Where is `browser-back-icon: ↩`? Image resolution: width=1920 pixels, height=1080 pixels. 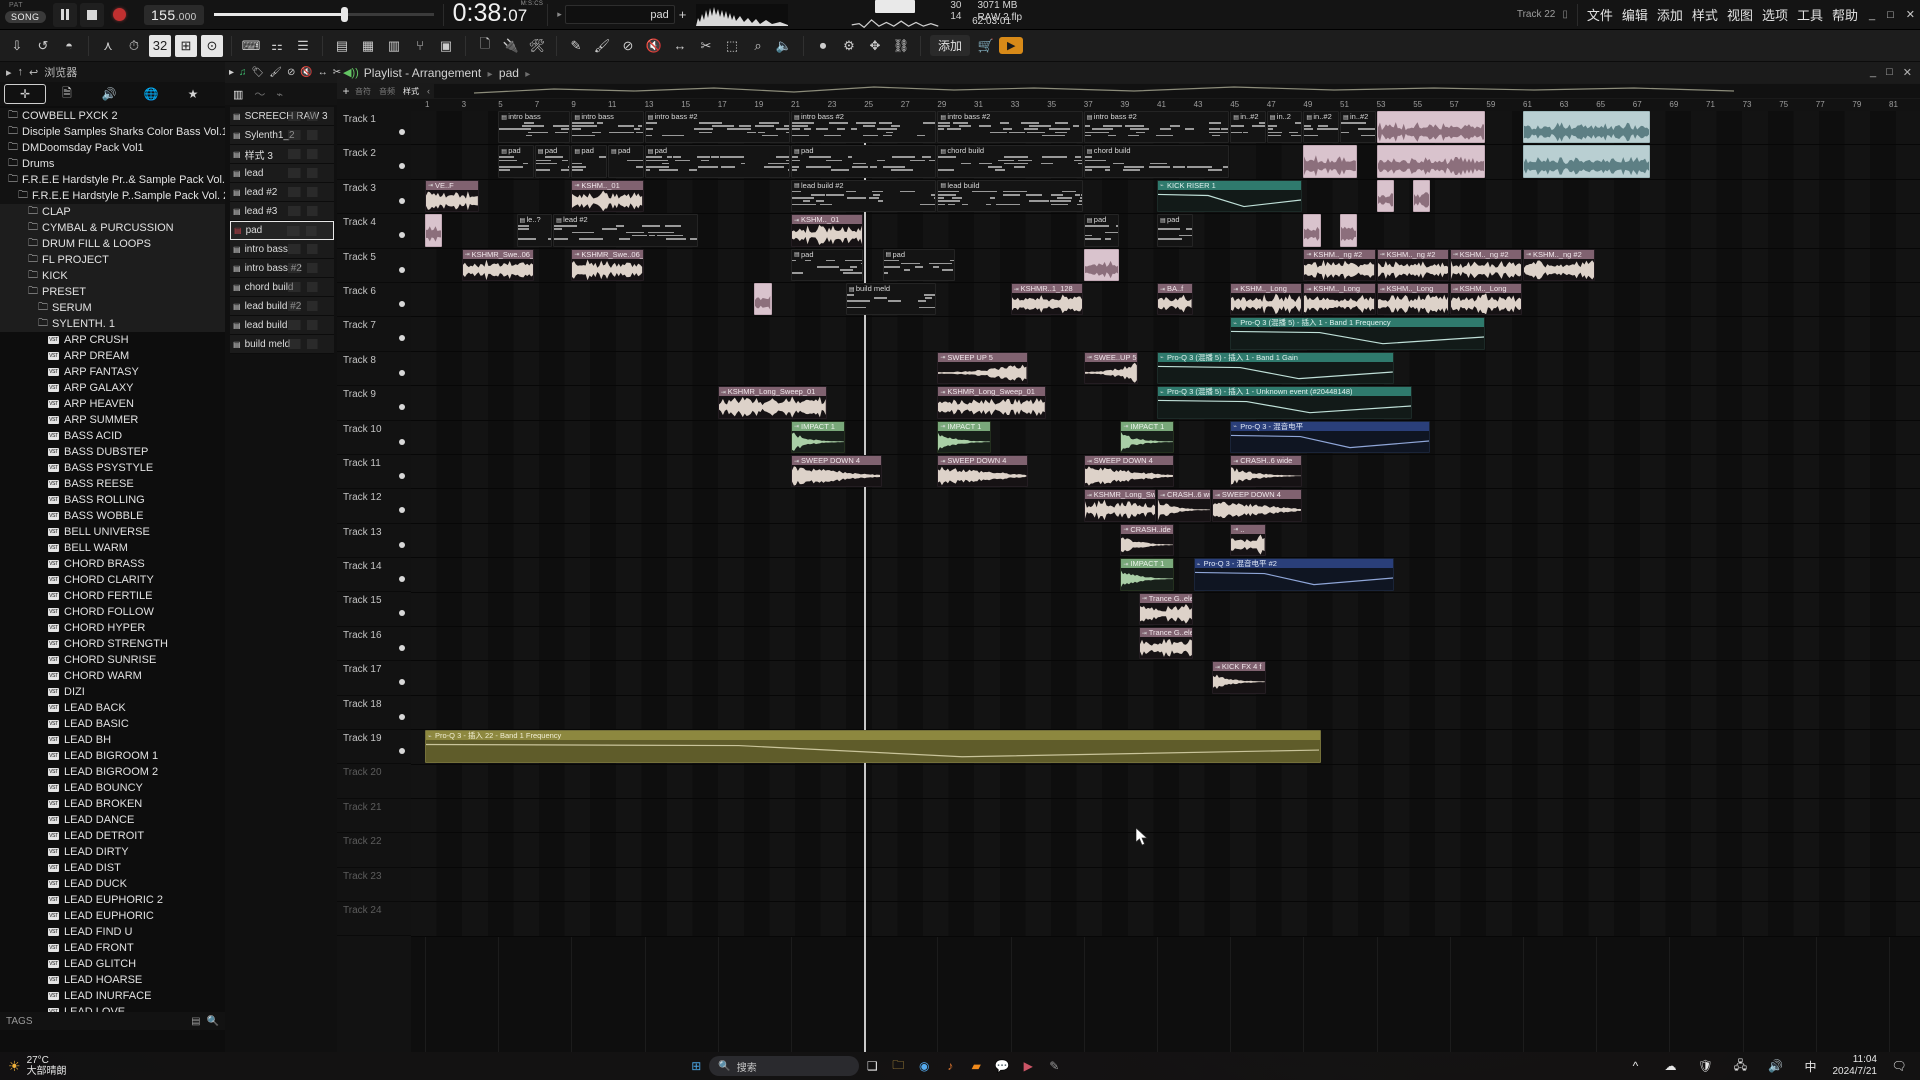
browser-back-icon: ↩ is located at coordinates (33, 72).